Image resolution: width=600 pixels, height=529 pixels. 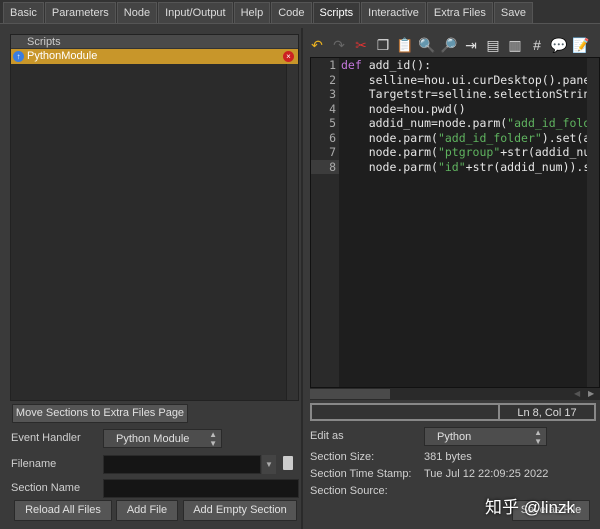 I want to click on python-module-icon: ↑, so click(x=18, y=56).